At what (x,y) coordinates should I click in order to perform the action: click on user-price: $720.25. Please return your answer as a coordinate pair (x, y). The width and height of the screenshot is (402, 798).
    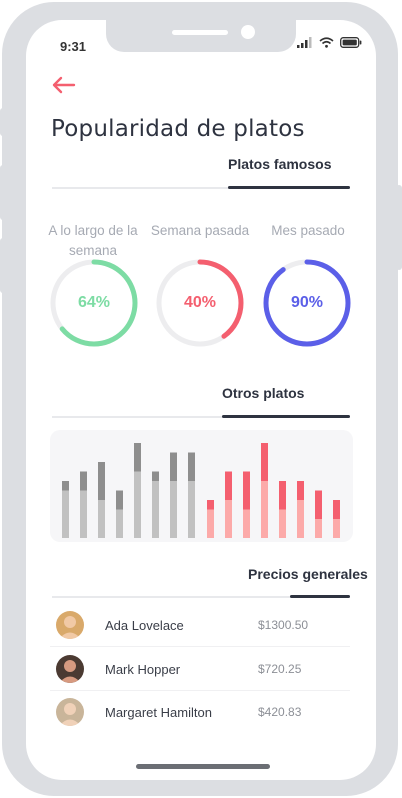
    Looking at the image, I should click on (280, 669).